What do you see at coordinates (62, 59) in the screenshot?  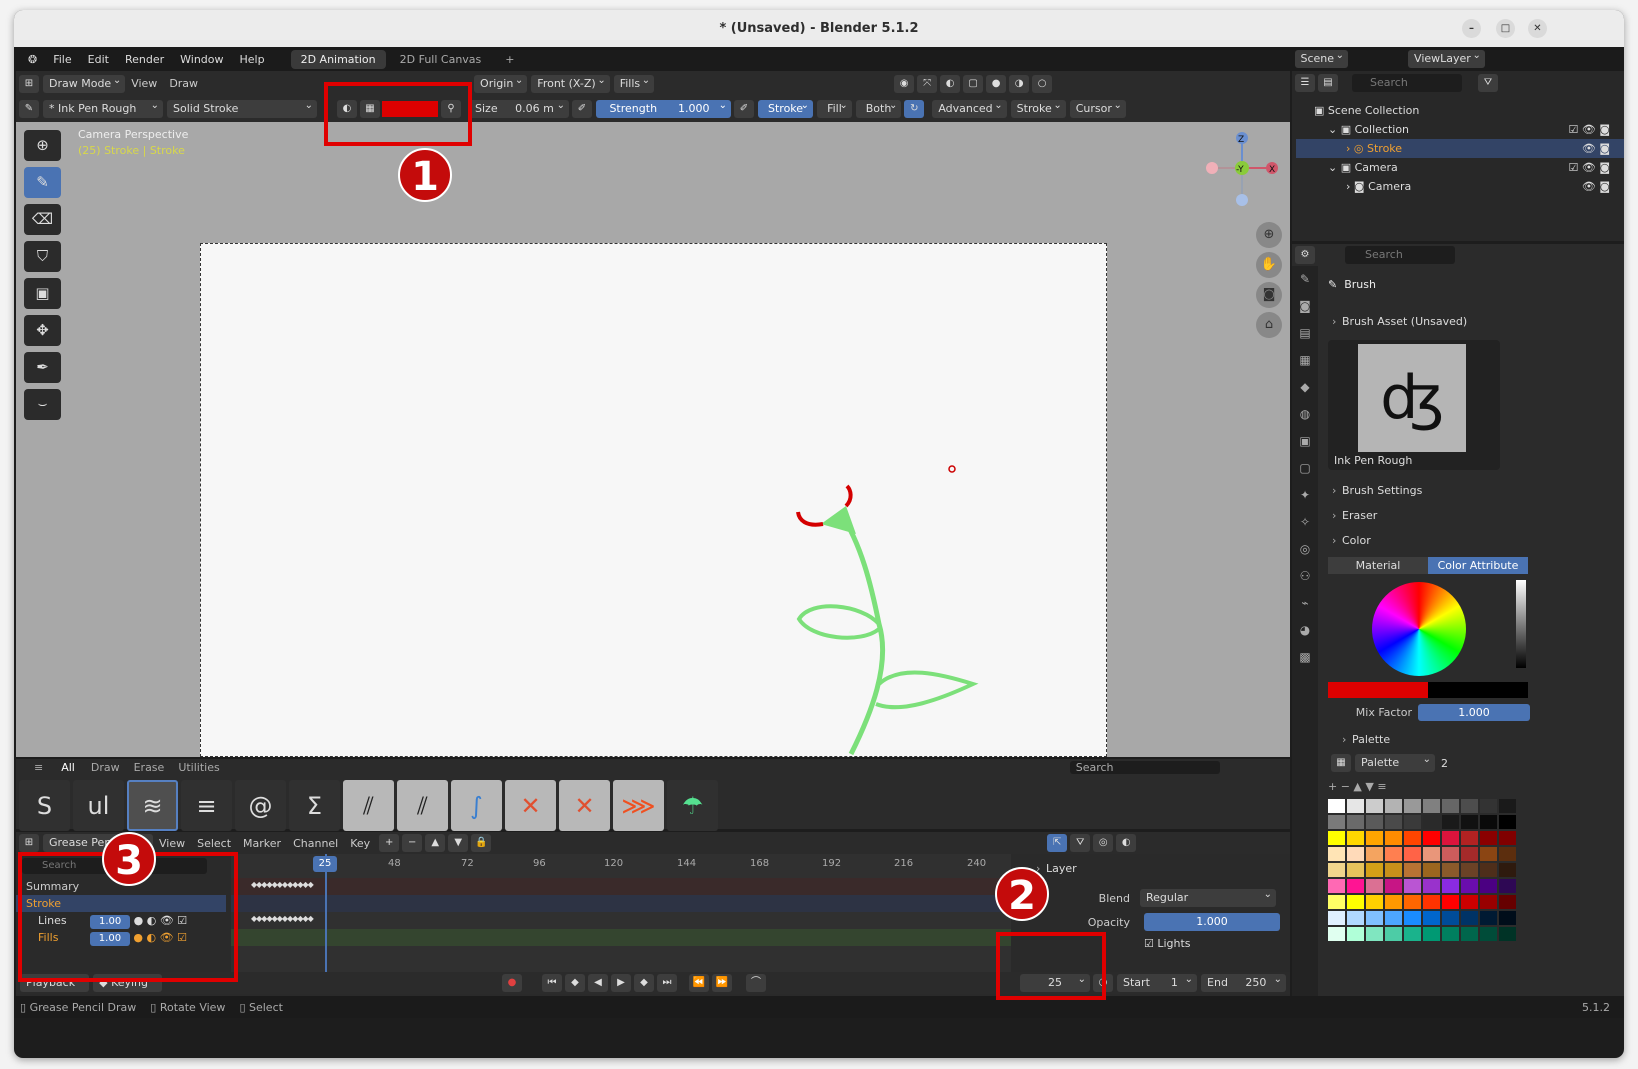 I see `menu-file: File` at bounding box center [62, 59].